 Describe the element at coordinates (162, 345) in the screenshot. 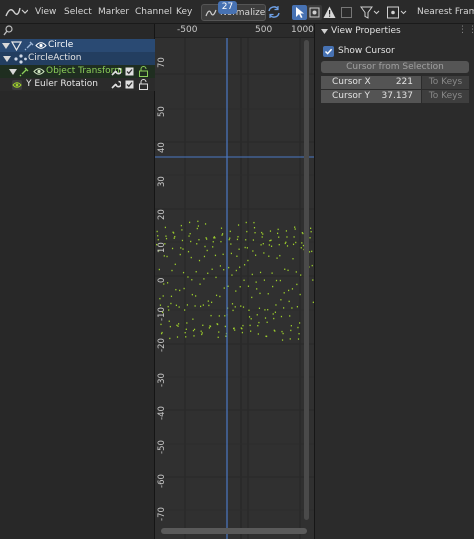

I see `y-axis-label: -20` at that location.